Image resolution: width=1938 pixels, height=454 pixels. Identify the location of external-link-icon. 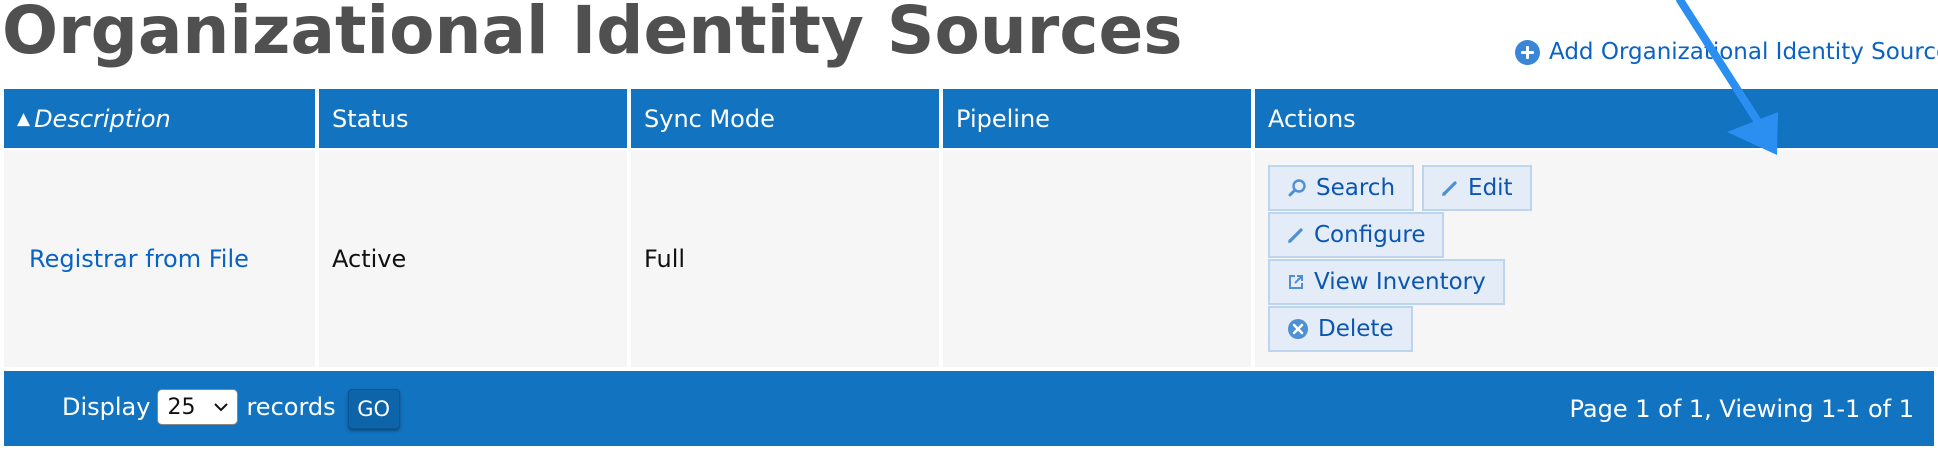
(1296, 281).